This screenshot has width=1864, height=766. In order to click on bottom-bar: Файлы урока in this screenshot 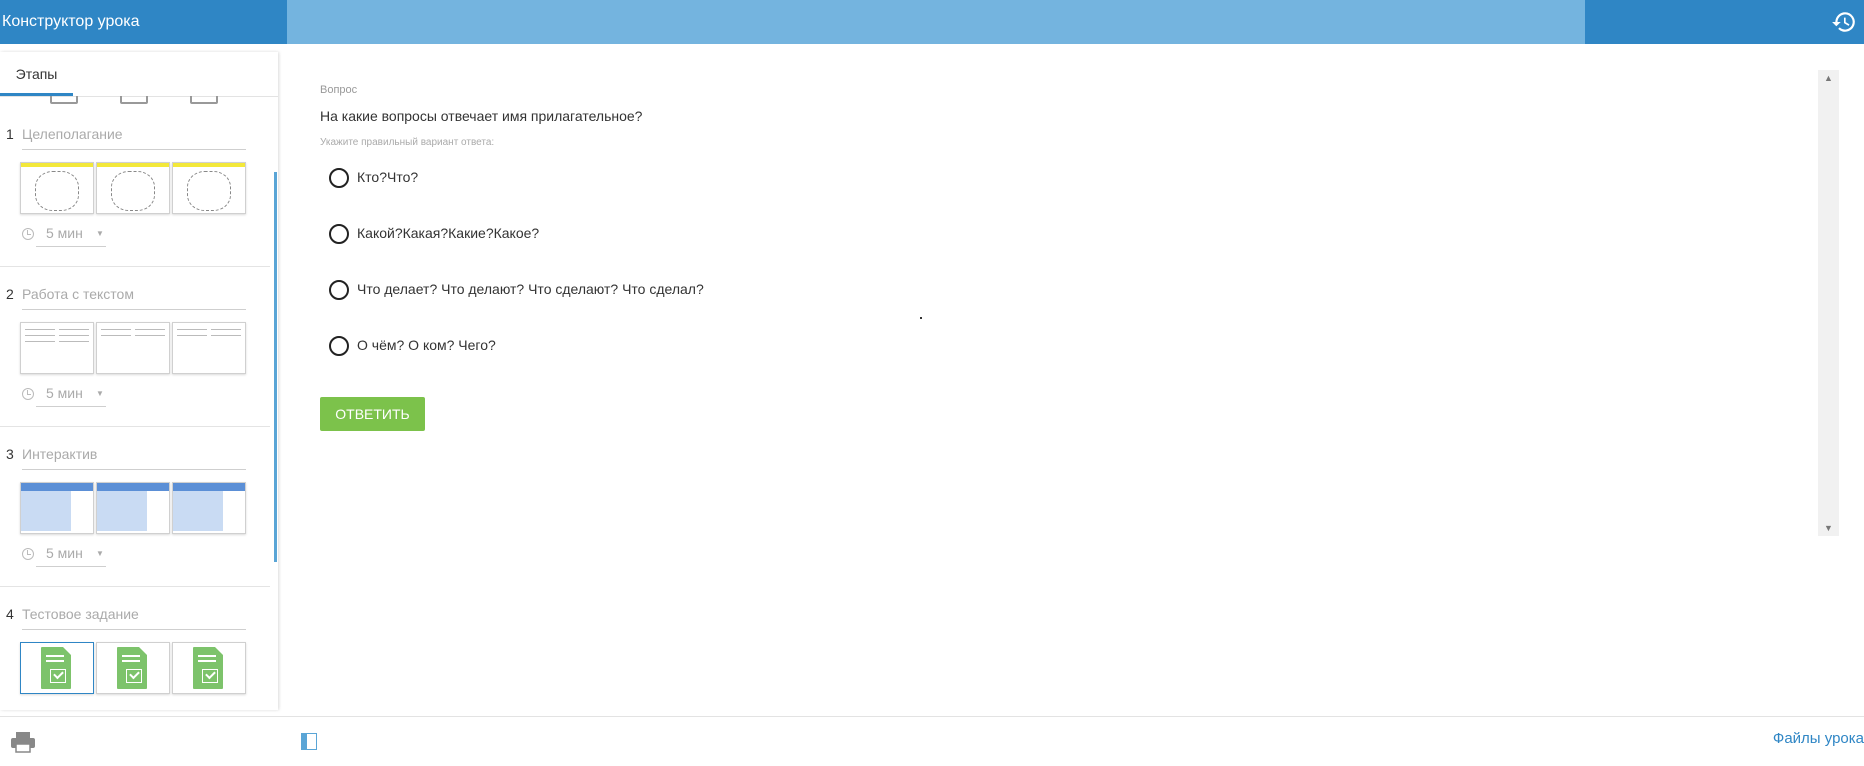, I will do `click(932, 741)`.